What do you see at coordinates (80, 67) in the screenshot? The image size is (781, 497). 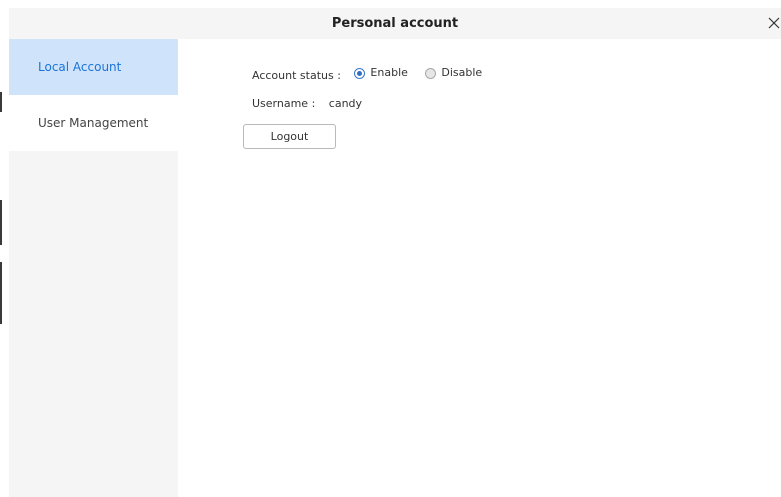 I see `sidebar-item-label: Local Account` at bounding box center [80, 67].